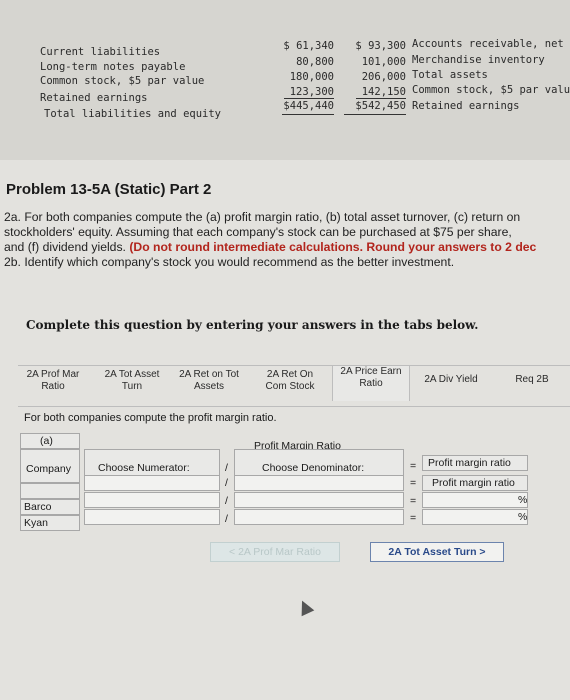 The image size is (570, 700). Describe the element at coordinates (469, 463) in the screenshot. I see `result-header: Profit margin ratio` at that location.